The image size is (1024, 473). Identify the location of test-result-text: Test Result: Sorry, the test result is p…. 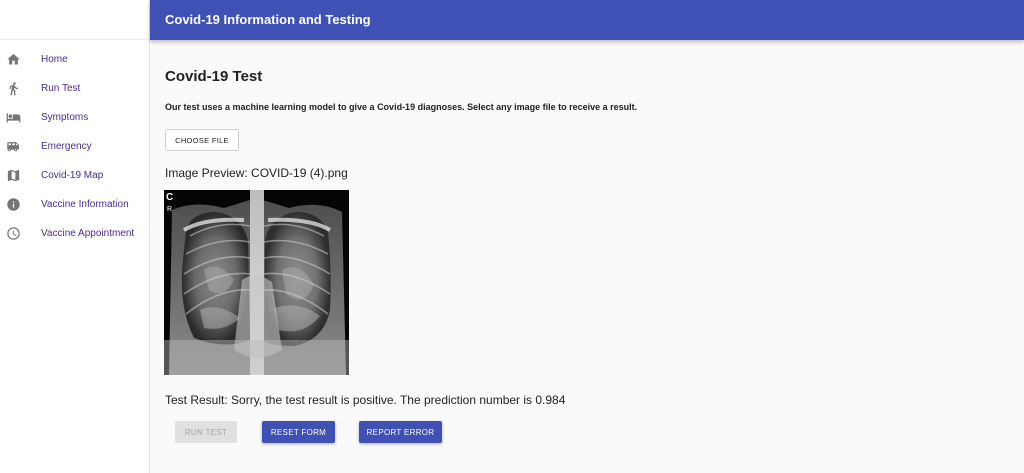
(365, 400).